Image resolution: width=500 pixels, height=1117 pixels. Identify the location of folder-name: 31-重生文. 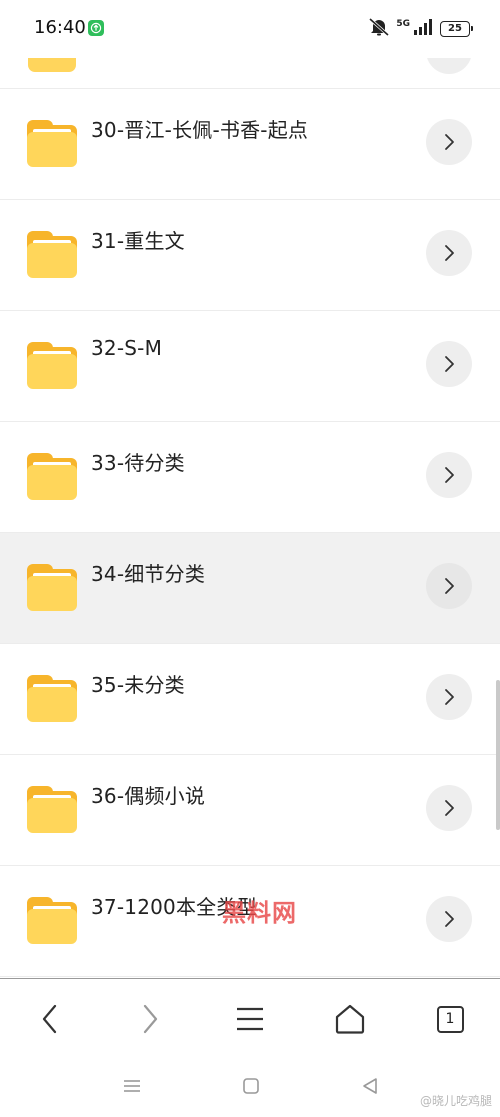
(138, 241).